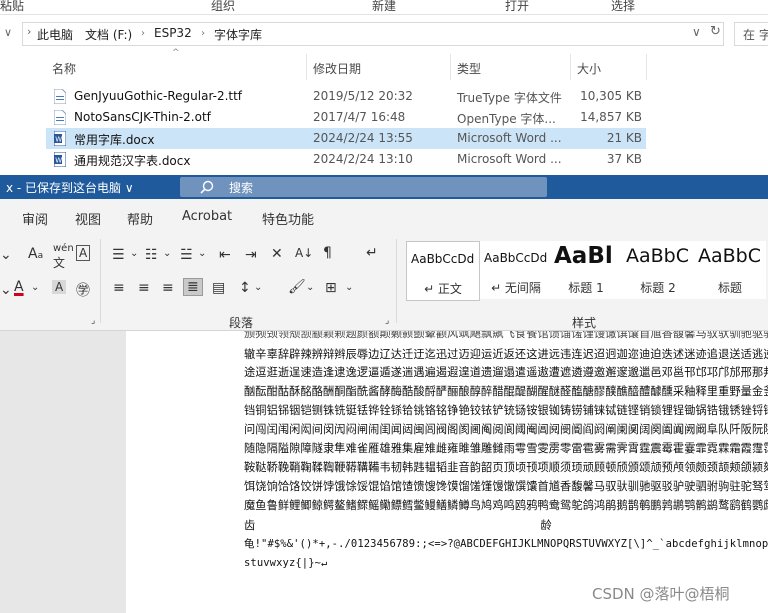 The width and height of the screenshot is (768, 613). I want to click on svg-text: W, so click(58, 140).